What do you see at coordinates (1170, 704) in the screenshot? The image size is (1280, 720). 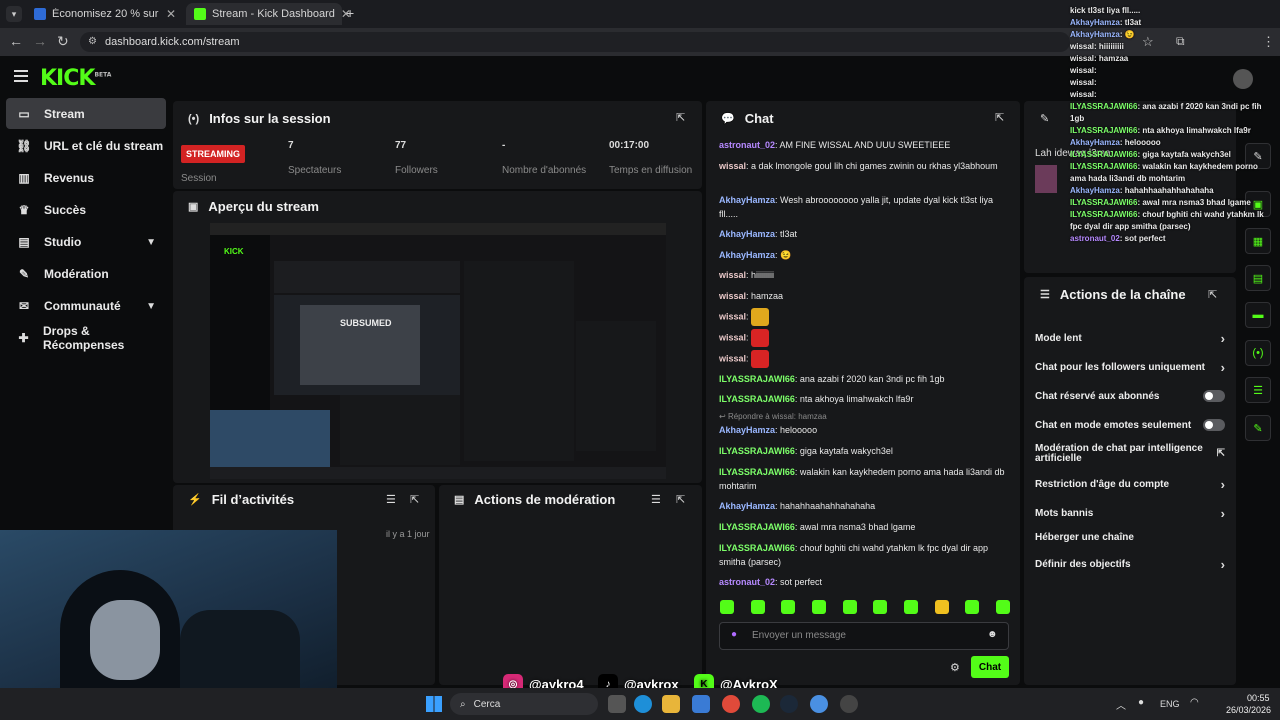 I see `language-indicator: ENG` at bounding box center [1170, 704].